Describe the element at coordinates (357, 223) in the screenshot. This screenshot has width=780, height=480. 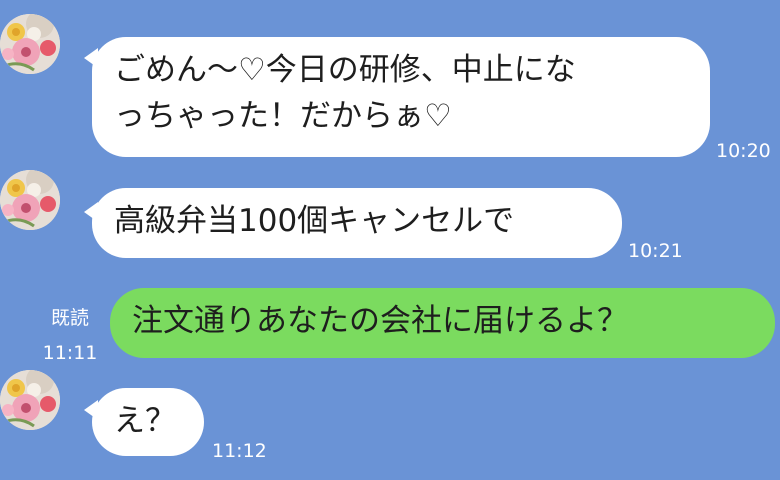
I see `message-bubble-2: 高級弁当100個キャンセルで` at that location.